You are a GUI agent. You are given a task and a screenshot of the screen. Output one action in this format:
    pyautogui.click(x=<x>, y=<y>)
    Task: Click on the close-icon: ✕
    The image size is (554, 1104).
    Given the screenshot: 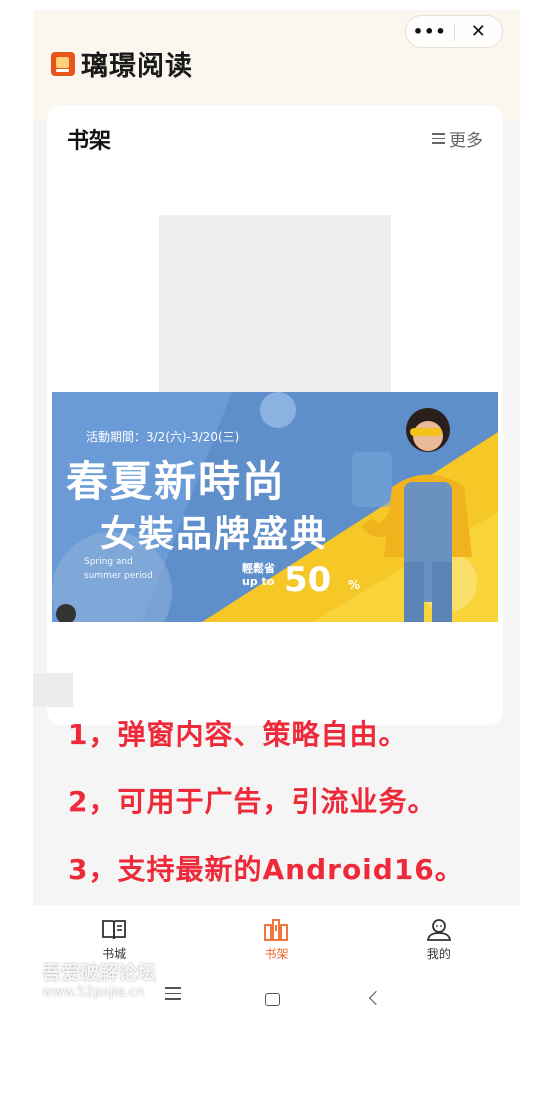 What is the action you would take?
    pyautogui.click(x=478, y=31)
    